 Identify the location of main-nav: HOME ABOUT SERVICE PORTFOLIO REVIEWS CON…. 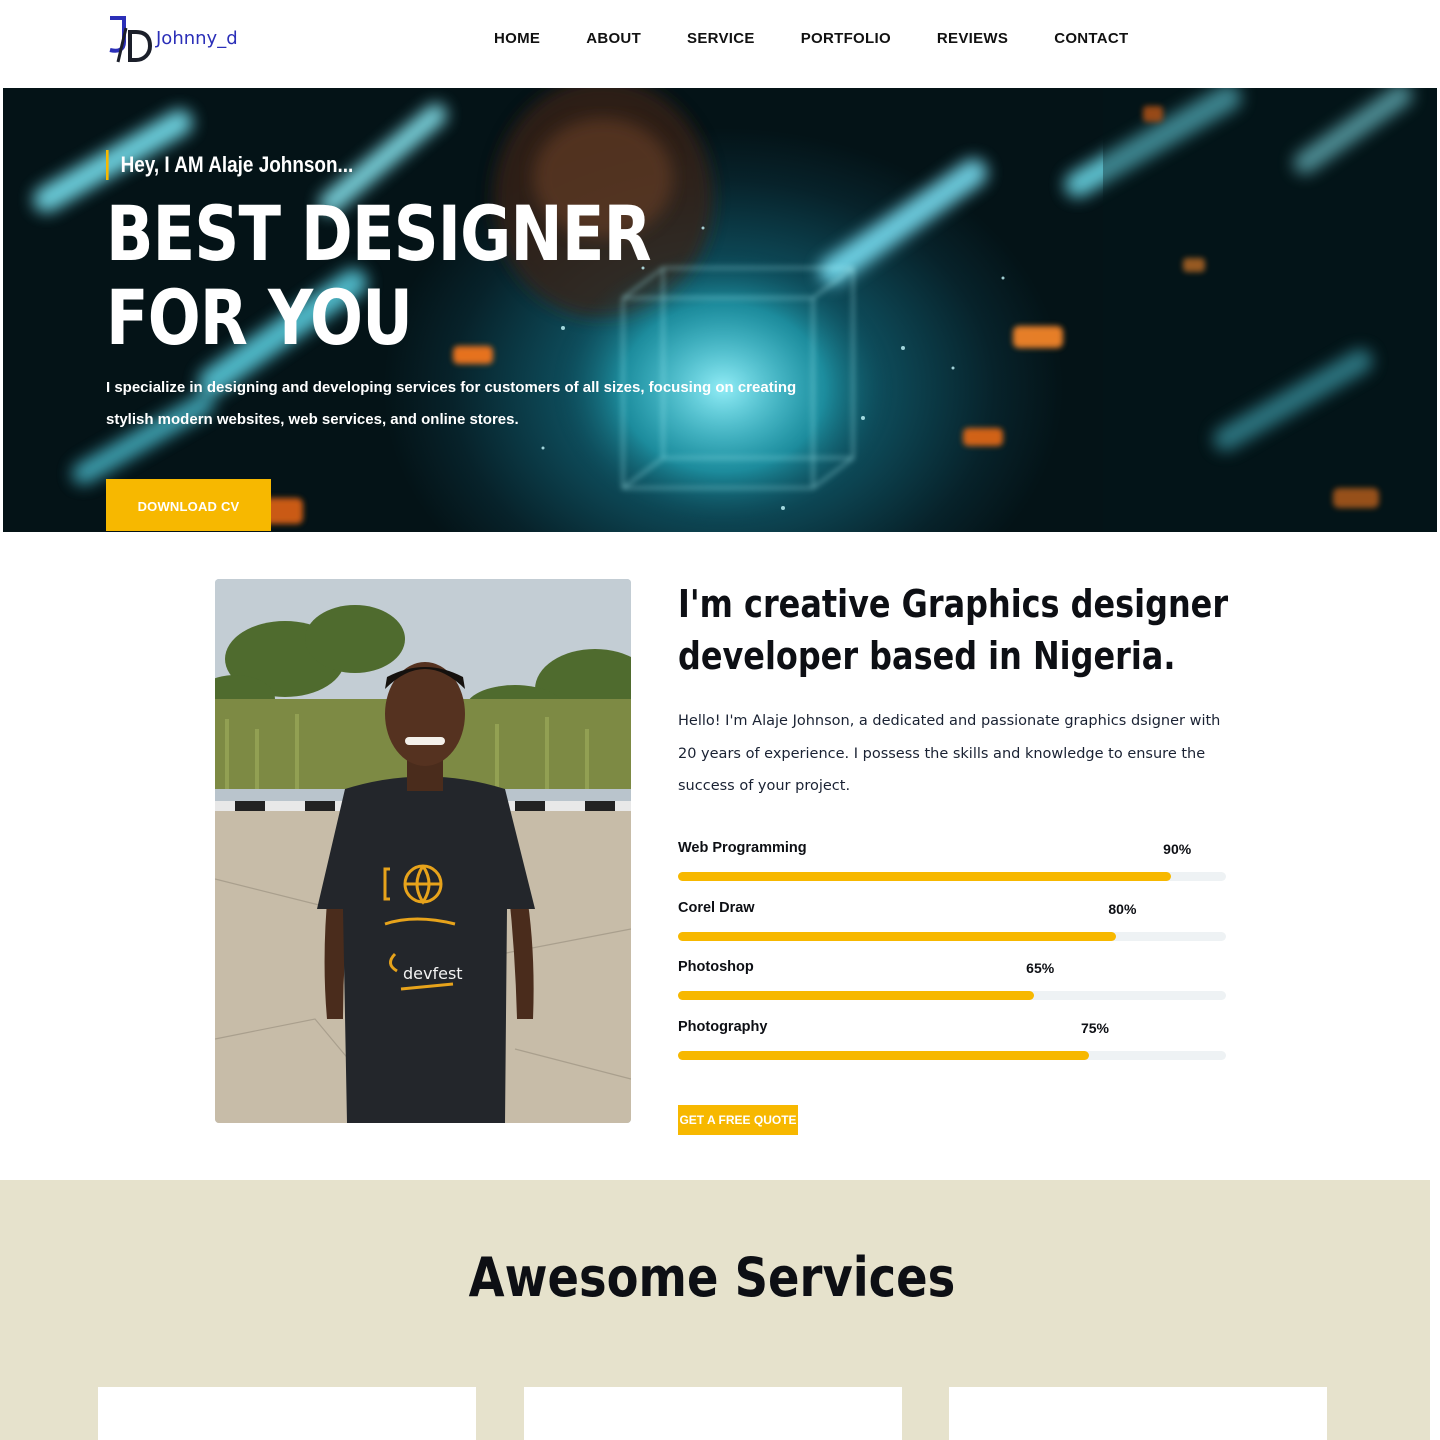
(811, 38).